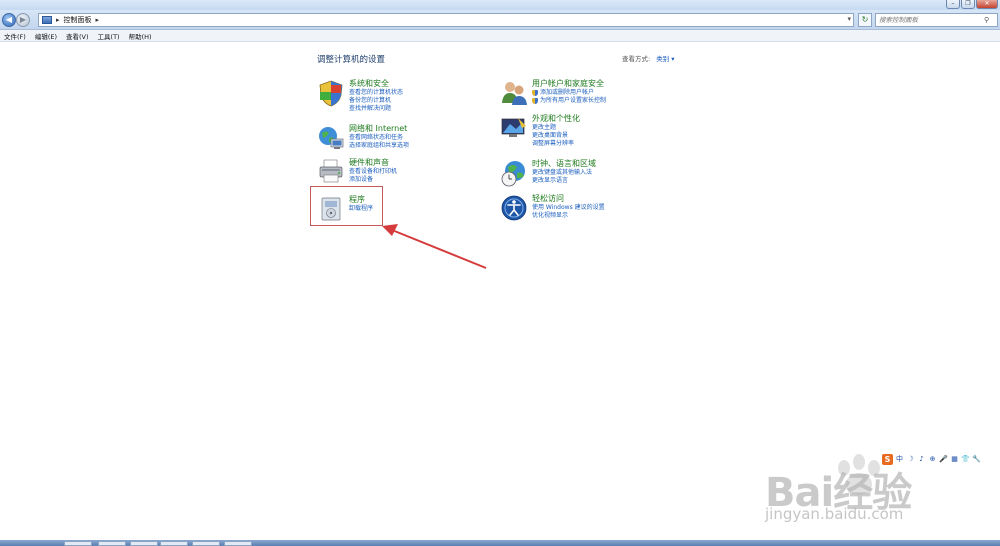 The image size is (1000, 546). Describe the element at coordinates (910, 459) in the screenshot. I see `ime-moon-icon: ☽` at that location.